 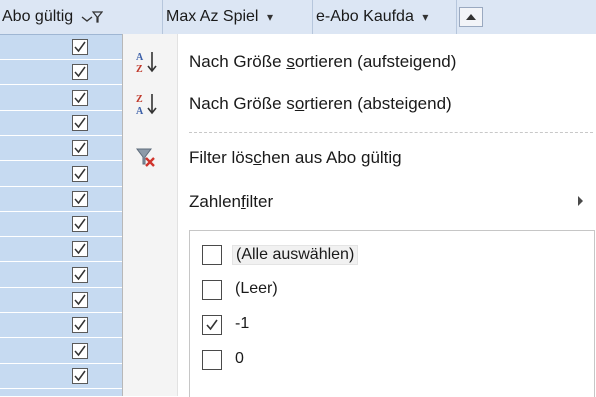 What do you see at coordinates (147, 158) in the screenshot?
I see `clear-filter-icon` at bounding box center [147, 158].